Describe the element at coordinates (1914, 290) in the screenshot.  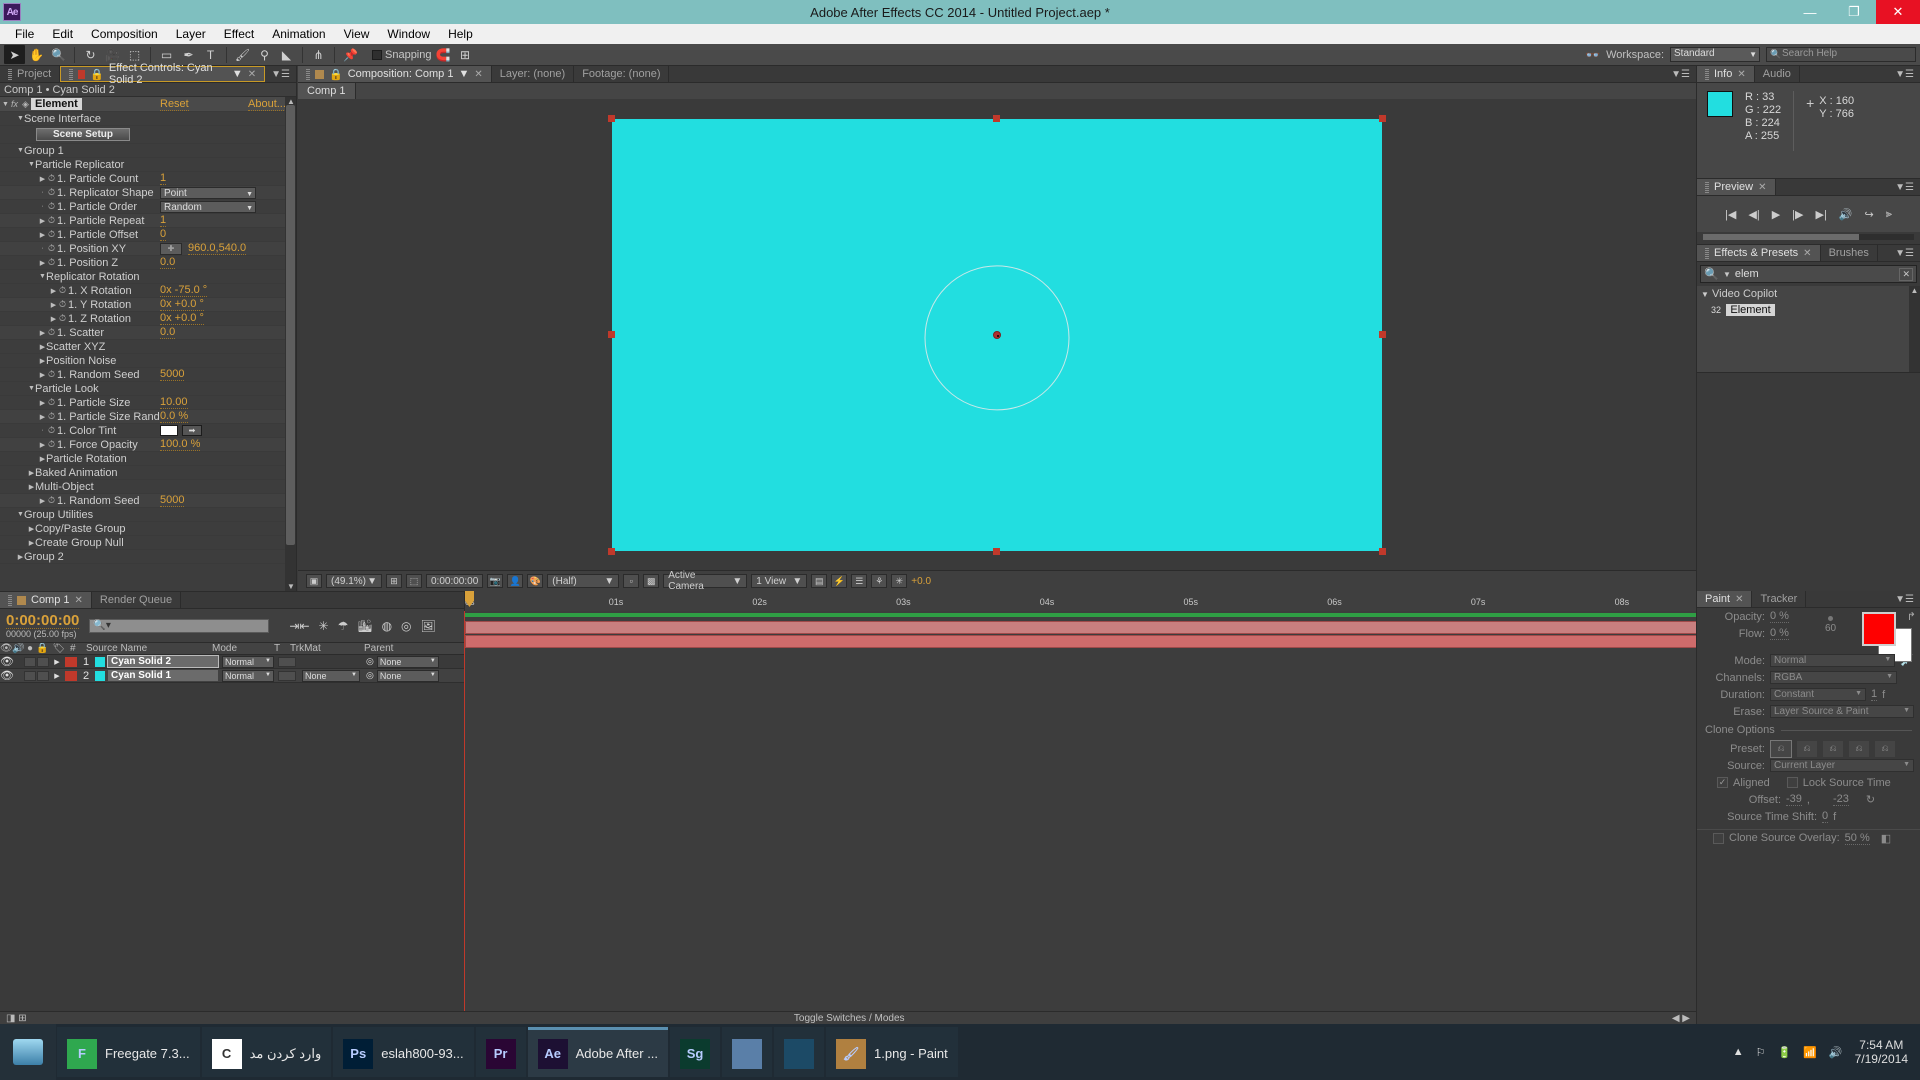
I see `scroll-up-icon-fx: ▲` at that location.